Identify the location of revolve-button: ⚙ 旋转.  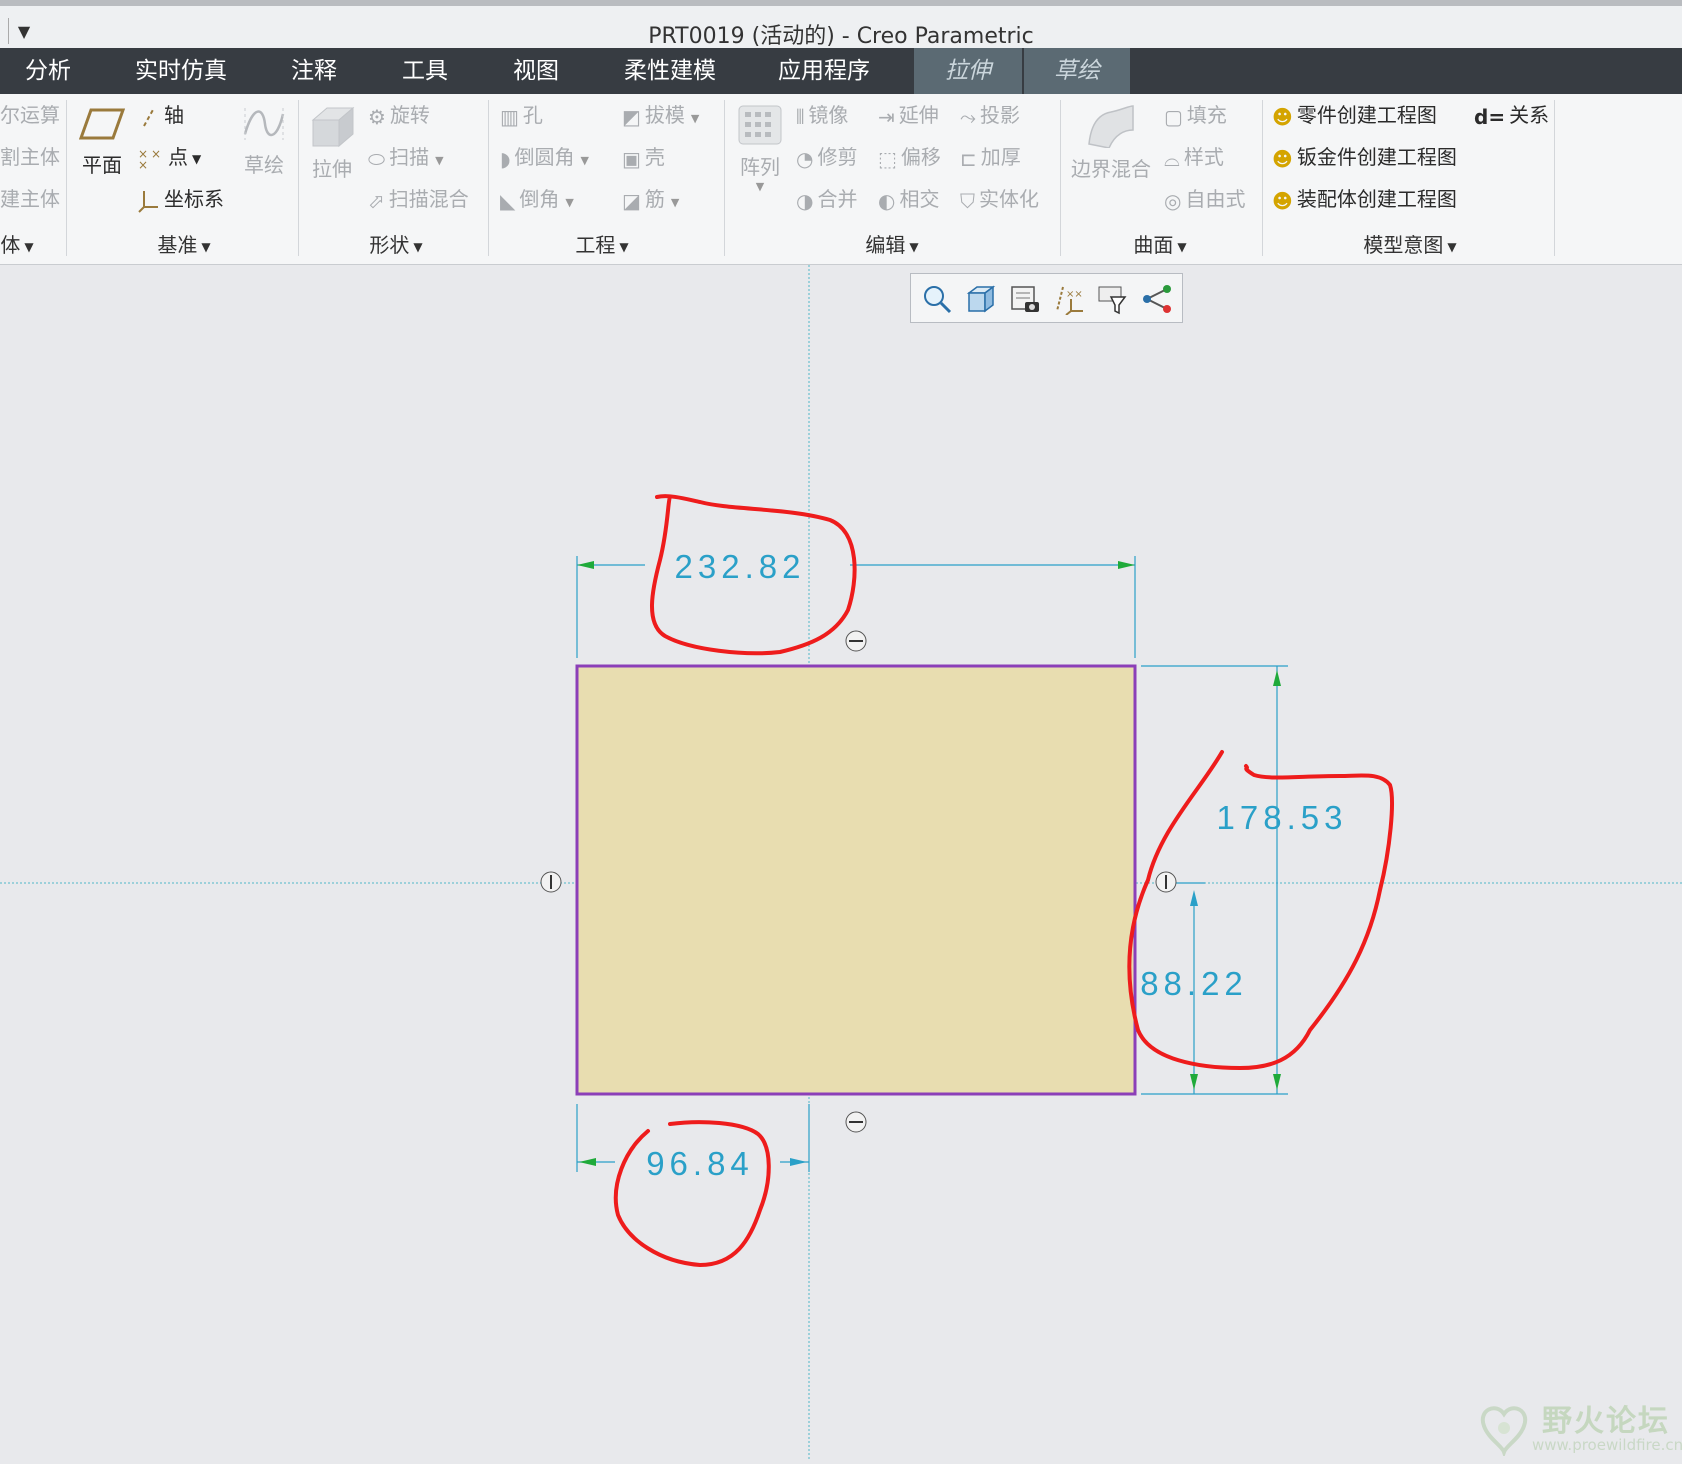
(399, 115).